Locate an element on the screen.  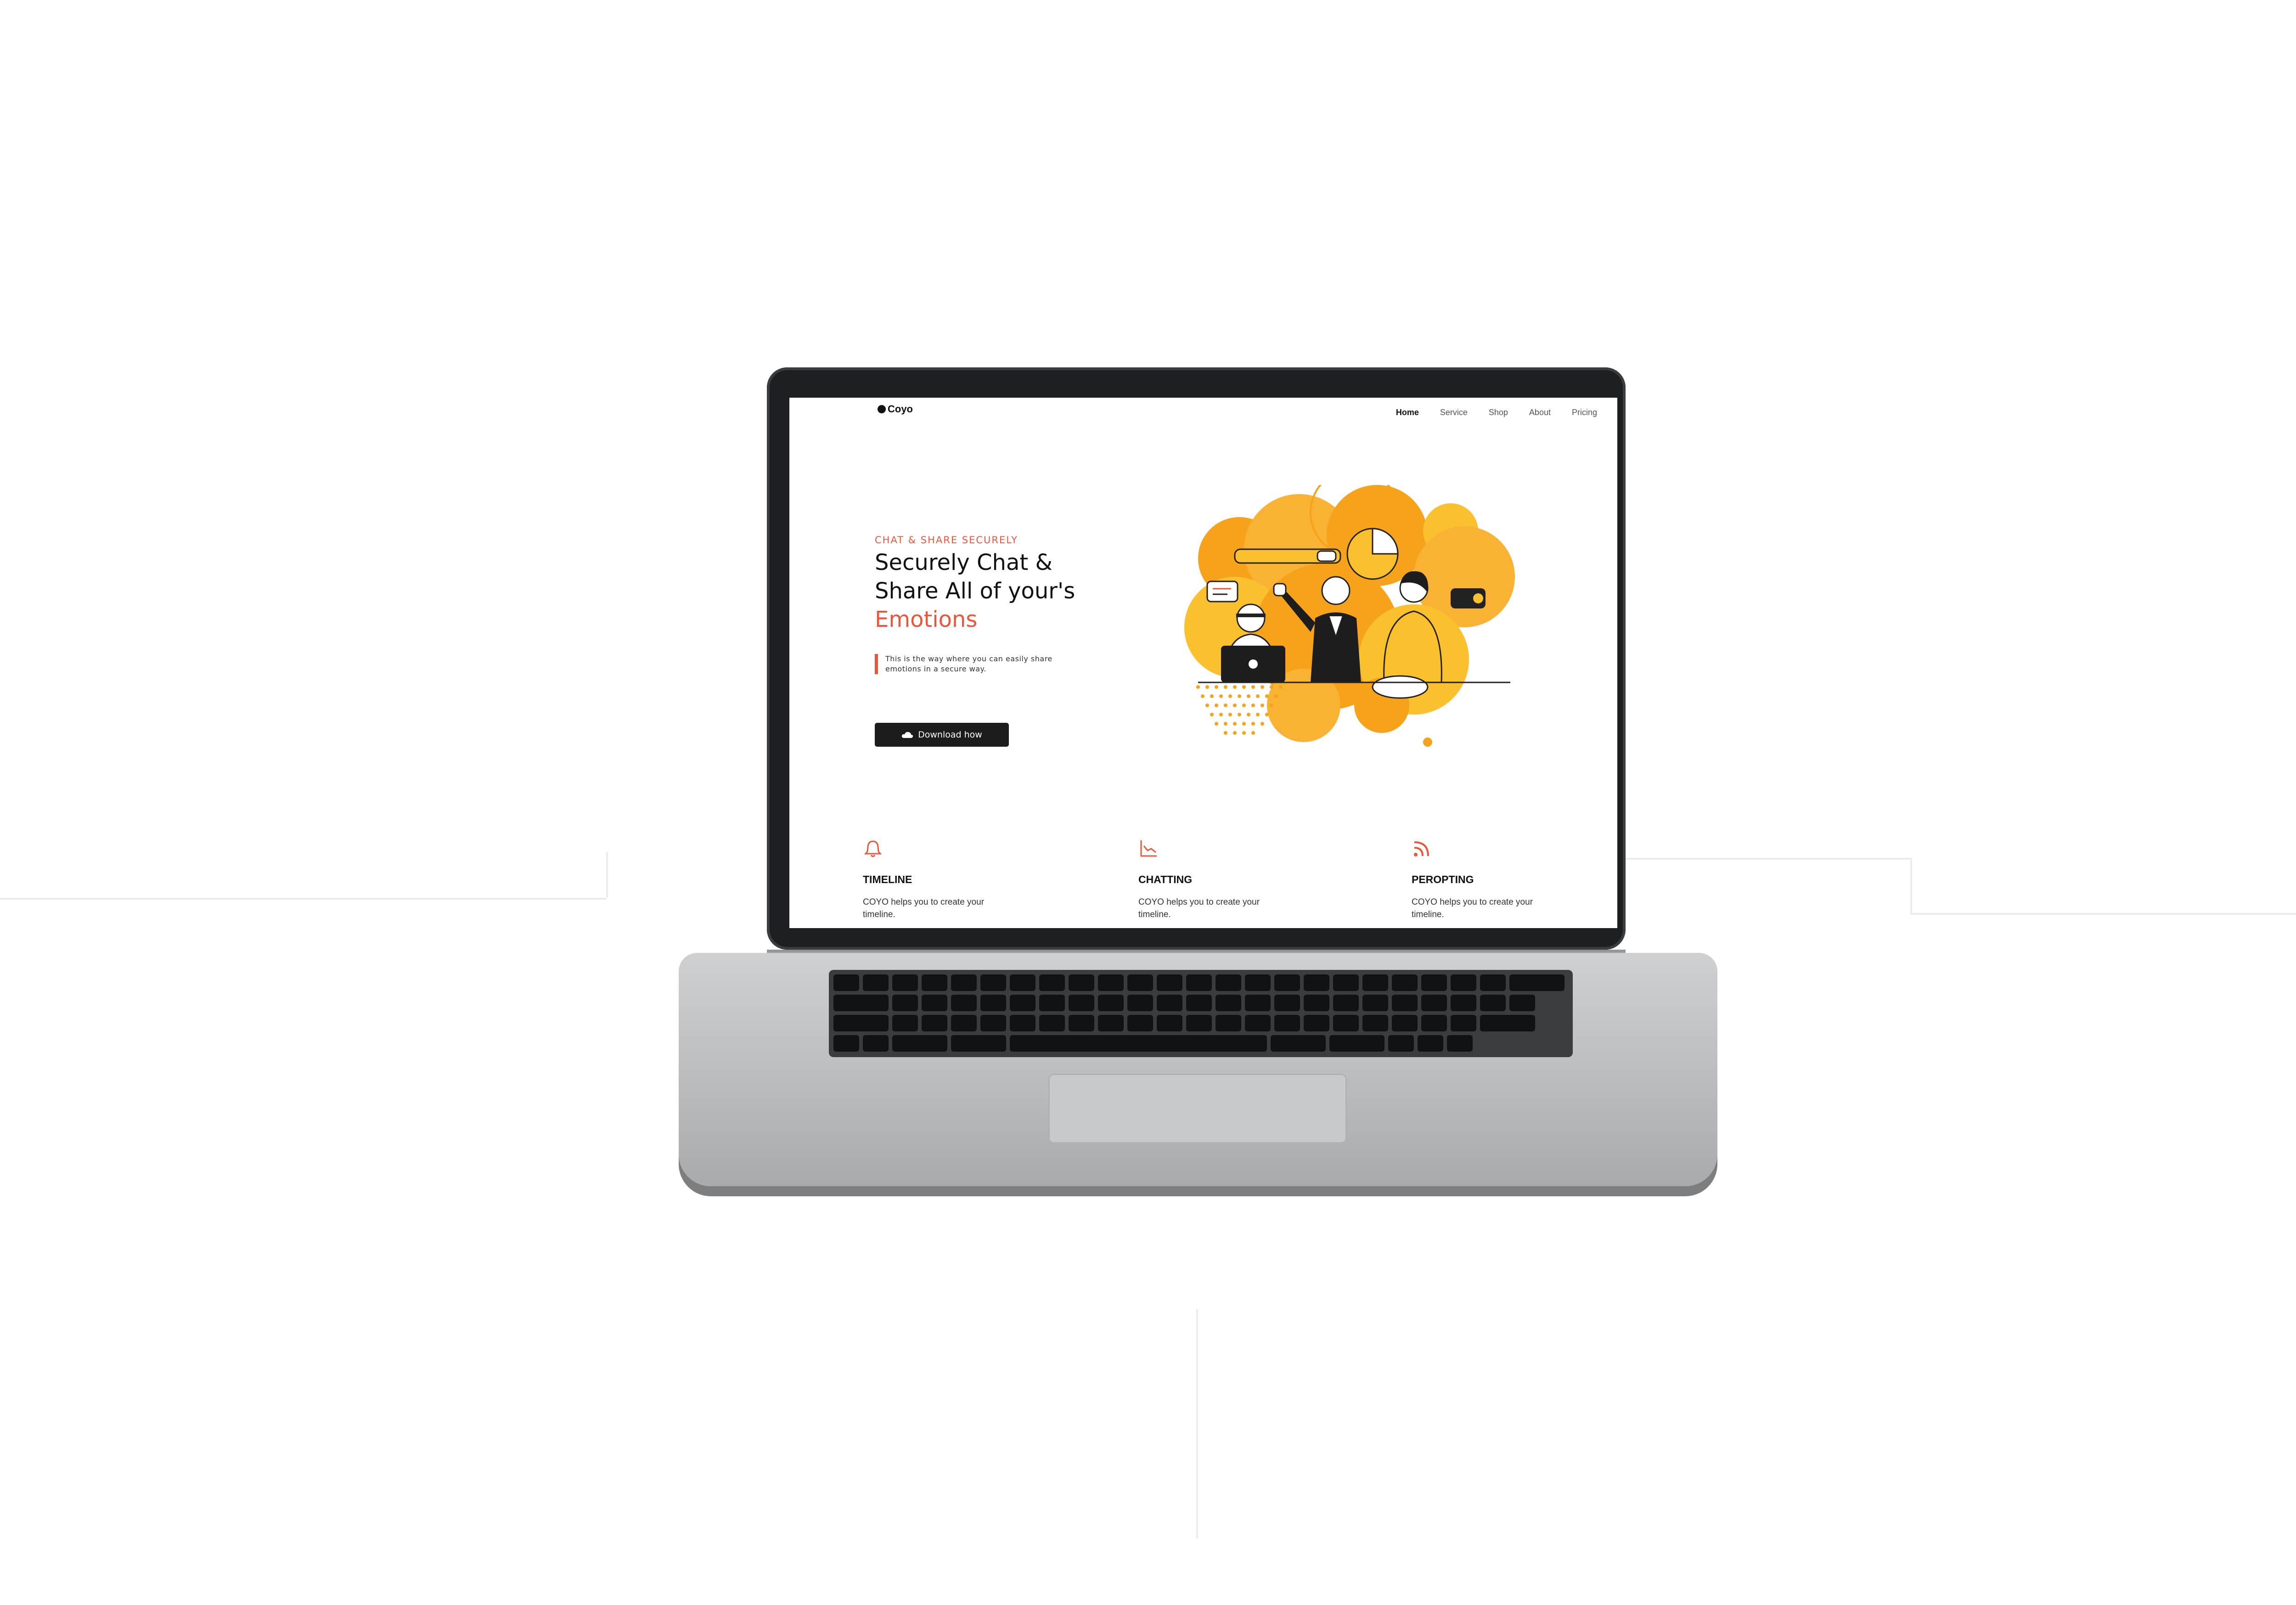
hero-eyebrow: CHAT & SHARE SECURELY is located at coordinates (947, 540).